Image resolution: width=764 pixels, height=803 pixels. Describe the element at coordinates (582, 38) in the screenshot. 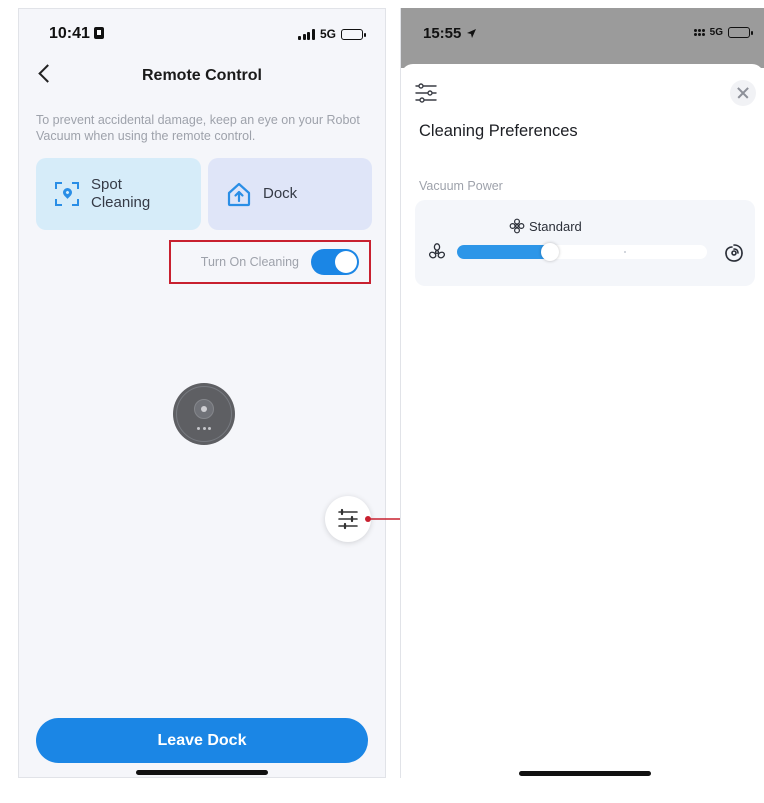

I see `status-bar: 15:55 5G` at that location.